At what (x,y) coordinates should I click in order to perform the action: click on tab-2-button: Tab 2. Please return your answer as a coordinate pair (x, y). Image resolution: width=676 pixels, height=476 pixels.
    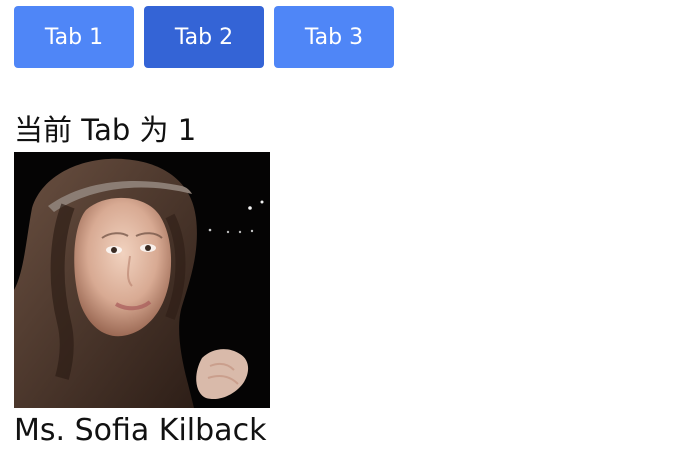
    Looking at the image, I should click on (204, 37).